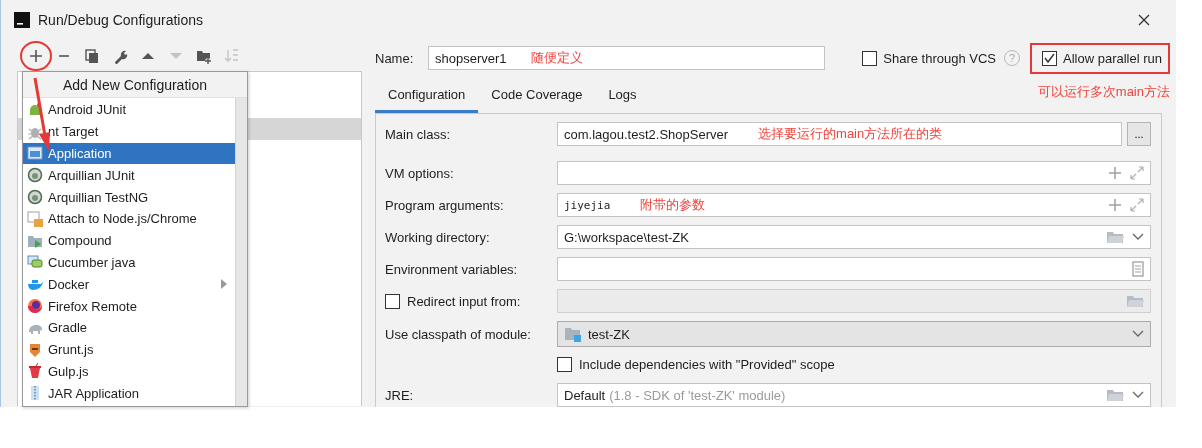 The height and width of the screenshot is (448, 1202). I want to click on text-field: jiyejia 附带的参数, so click(854, 205).